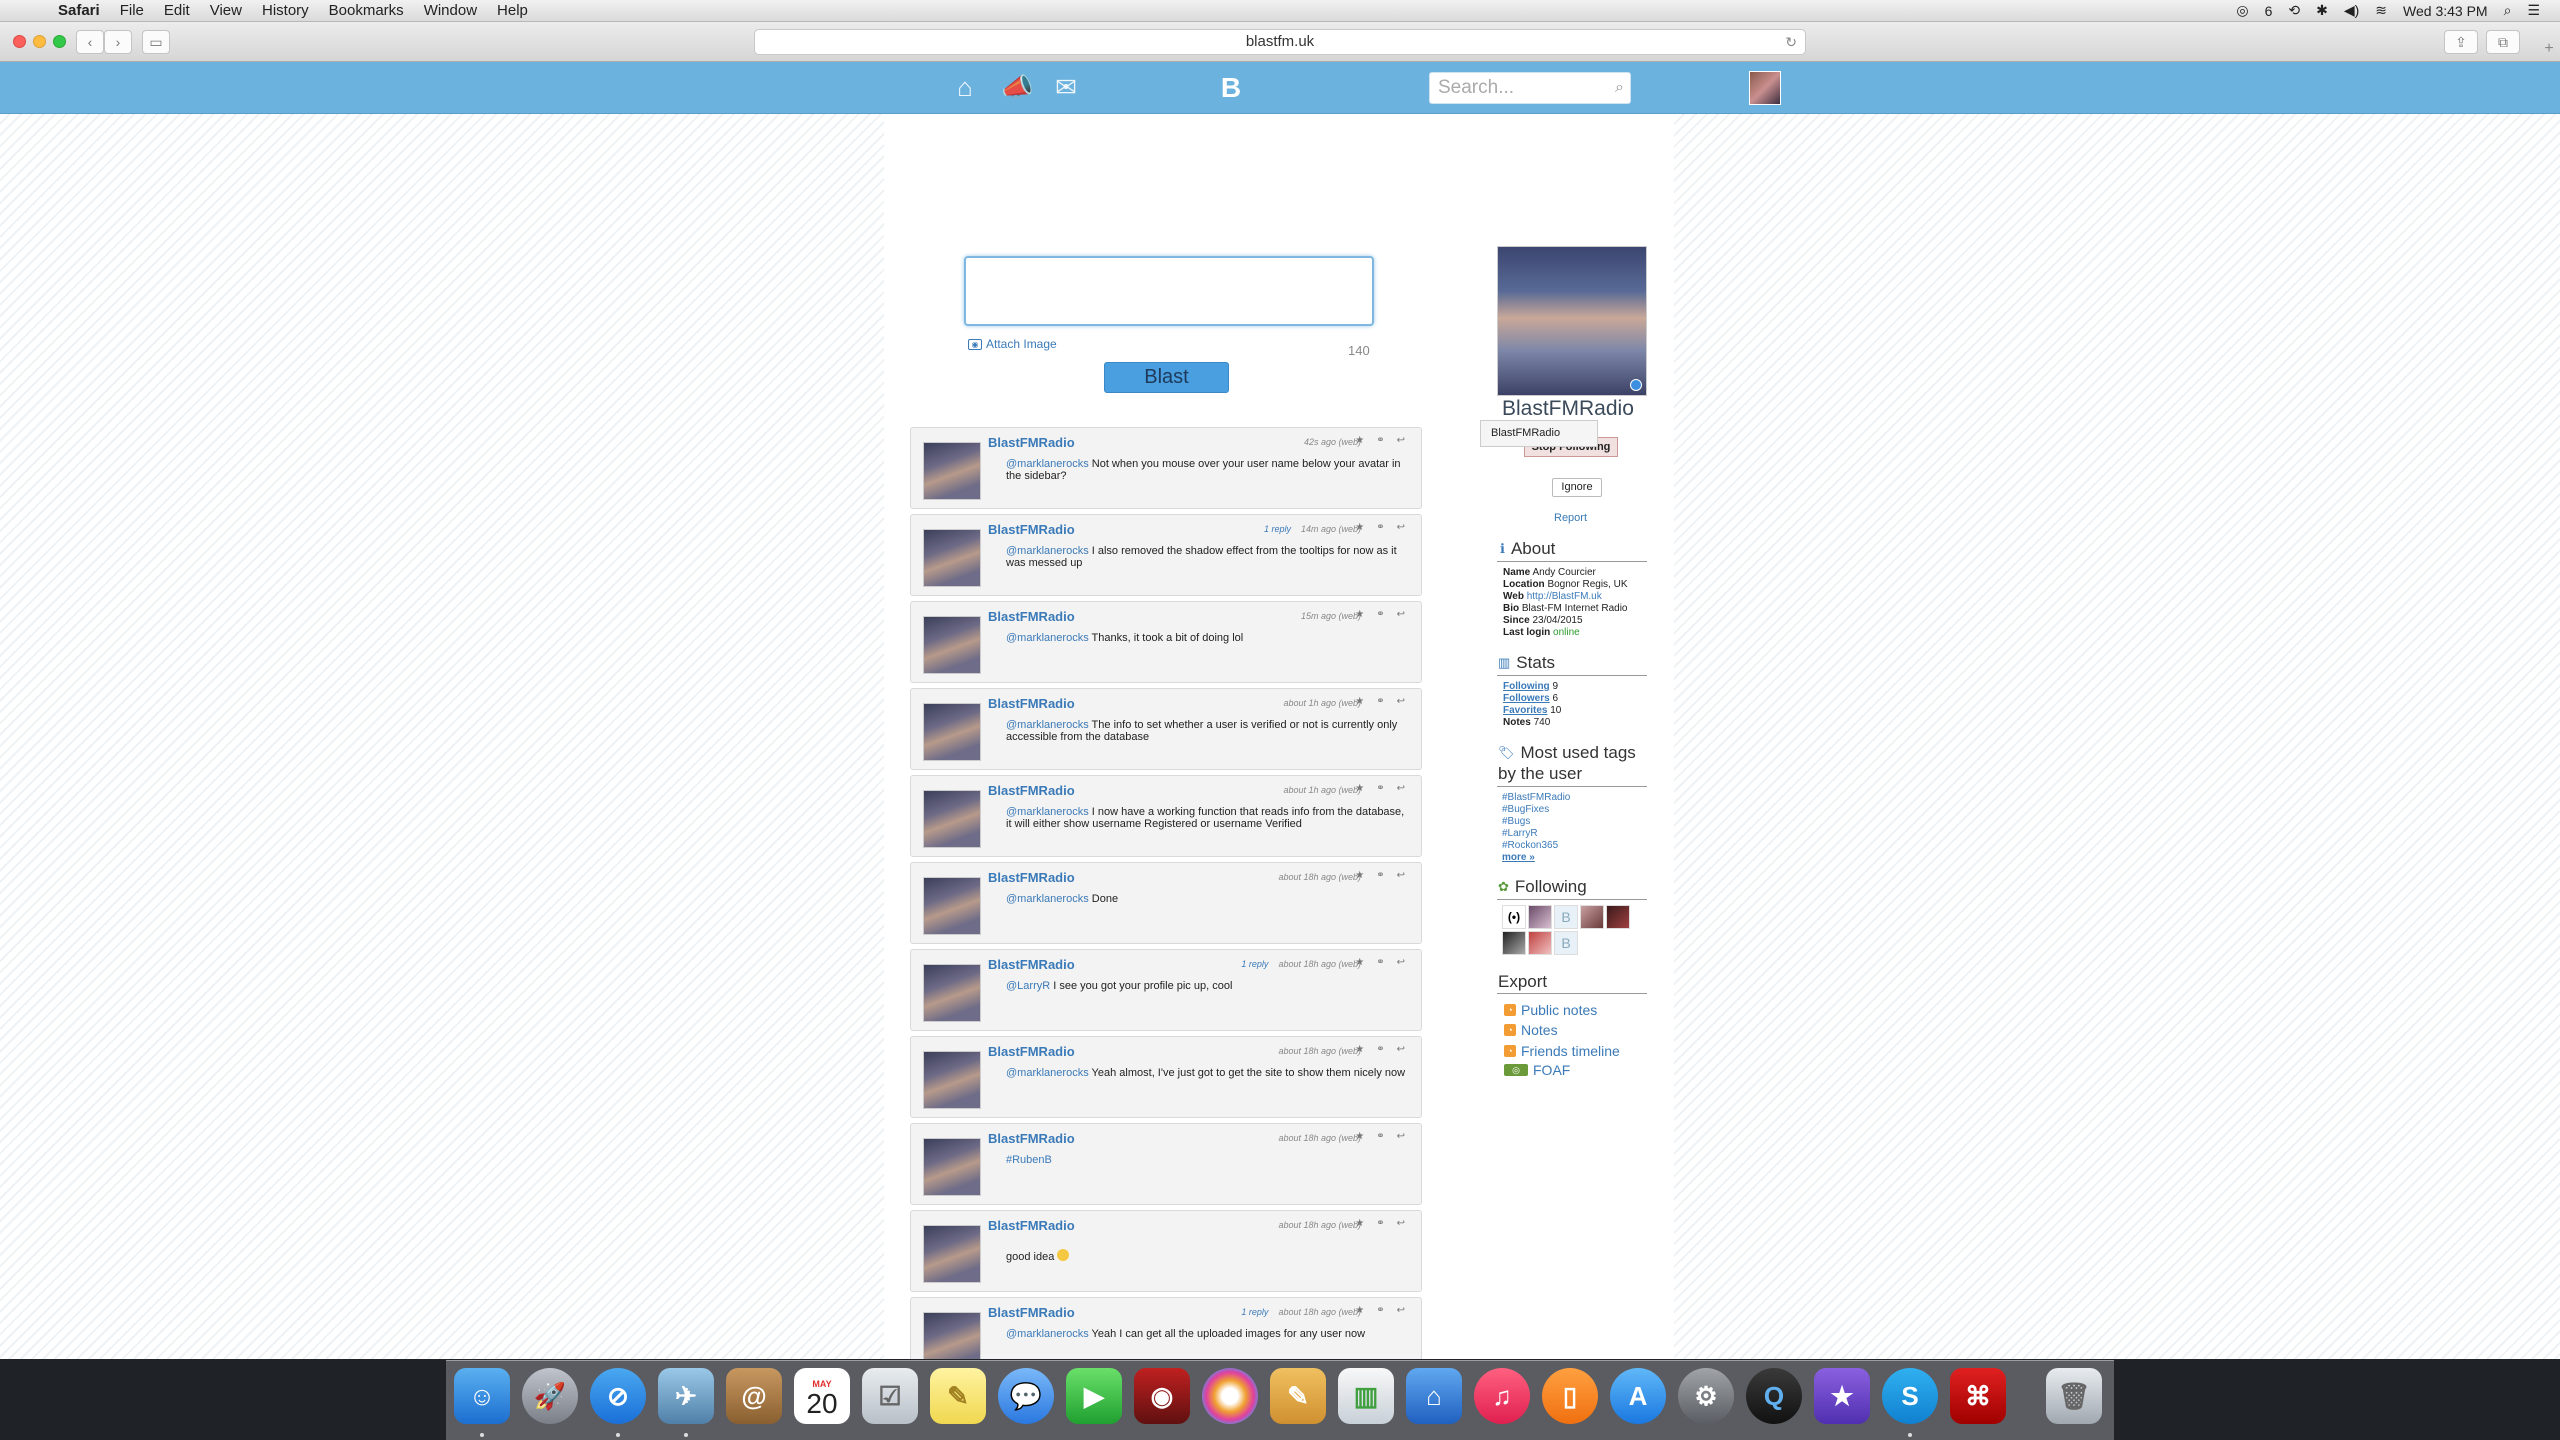 This screenshot has width=2560, height=1440. I want to click on bluetooth-icon: ✱, so click(2322, 10).